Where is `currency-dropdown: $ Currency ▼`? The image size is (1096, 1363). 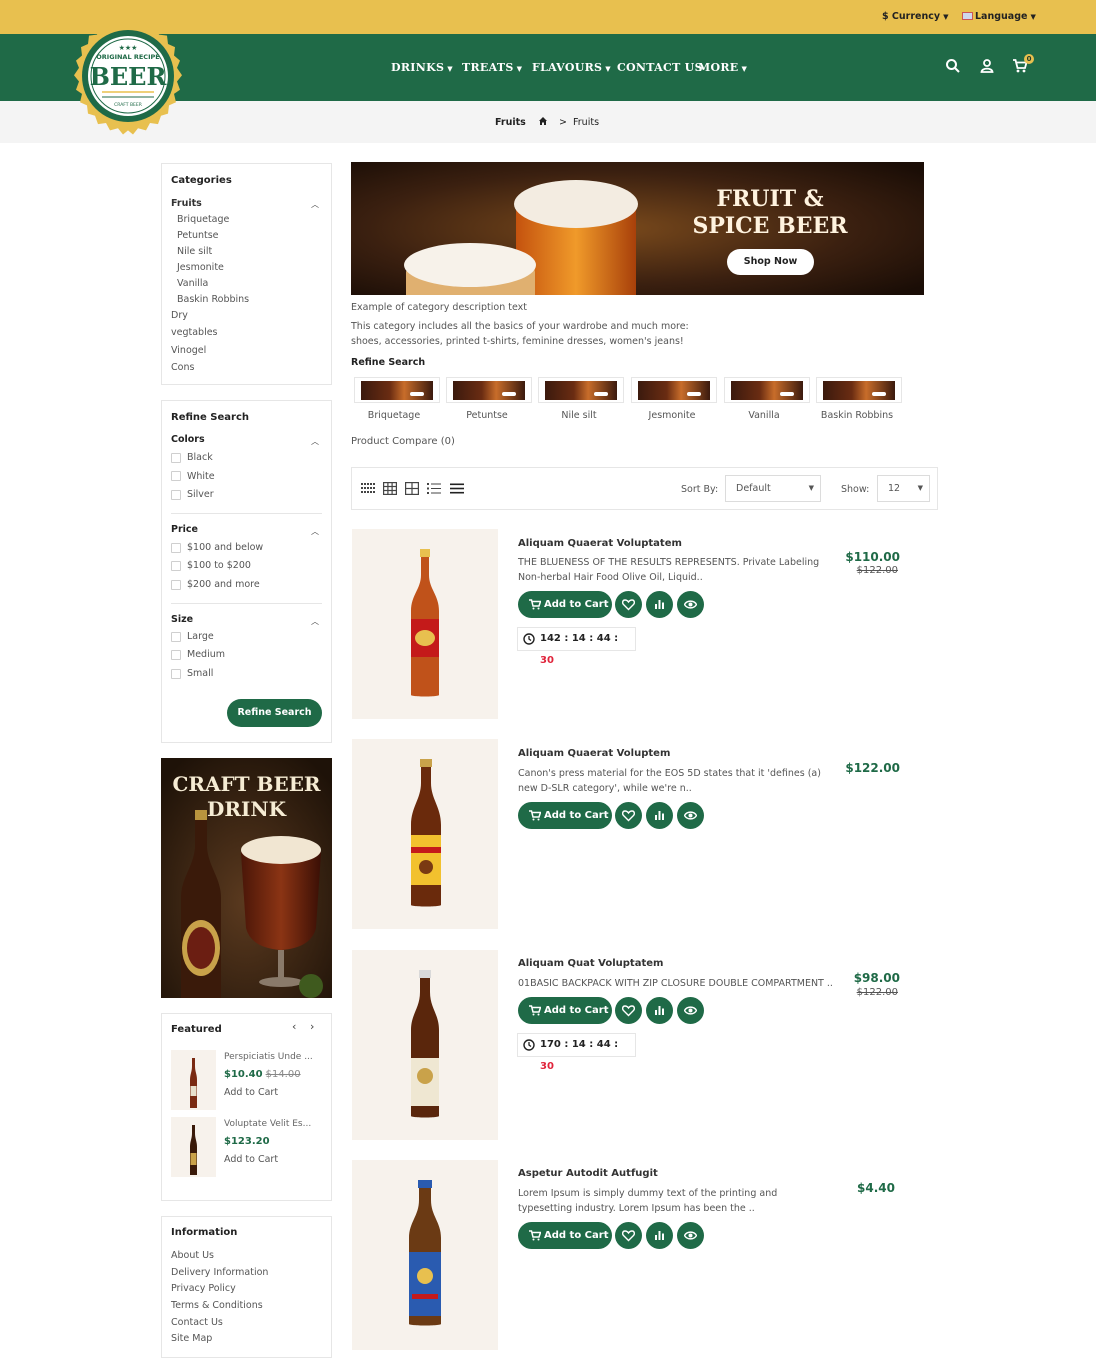
currency-dropdown: $ Currency ▼ is located at coordinates (915, 16).